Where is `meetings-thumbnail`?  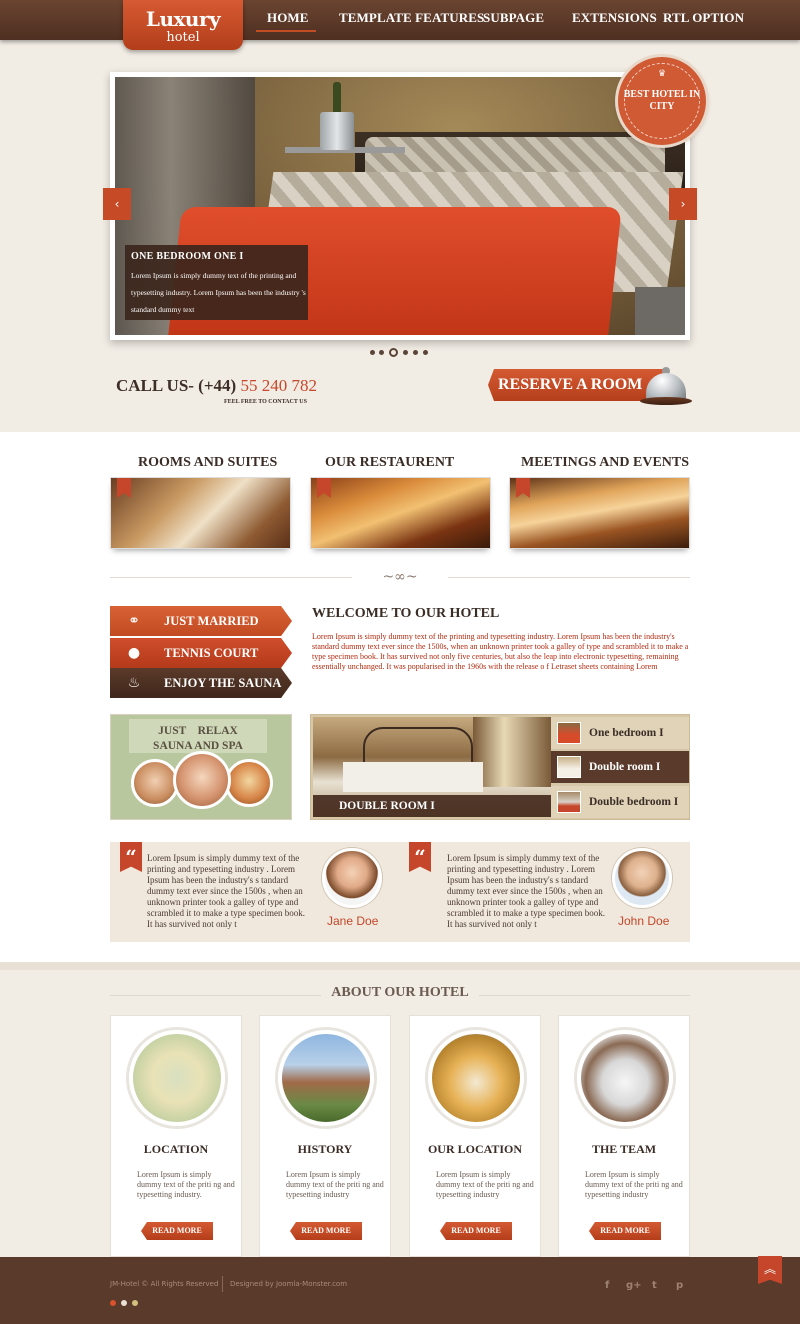
meetings-thumbnail is located at coordinates (599, 513).